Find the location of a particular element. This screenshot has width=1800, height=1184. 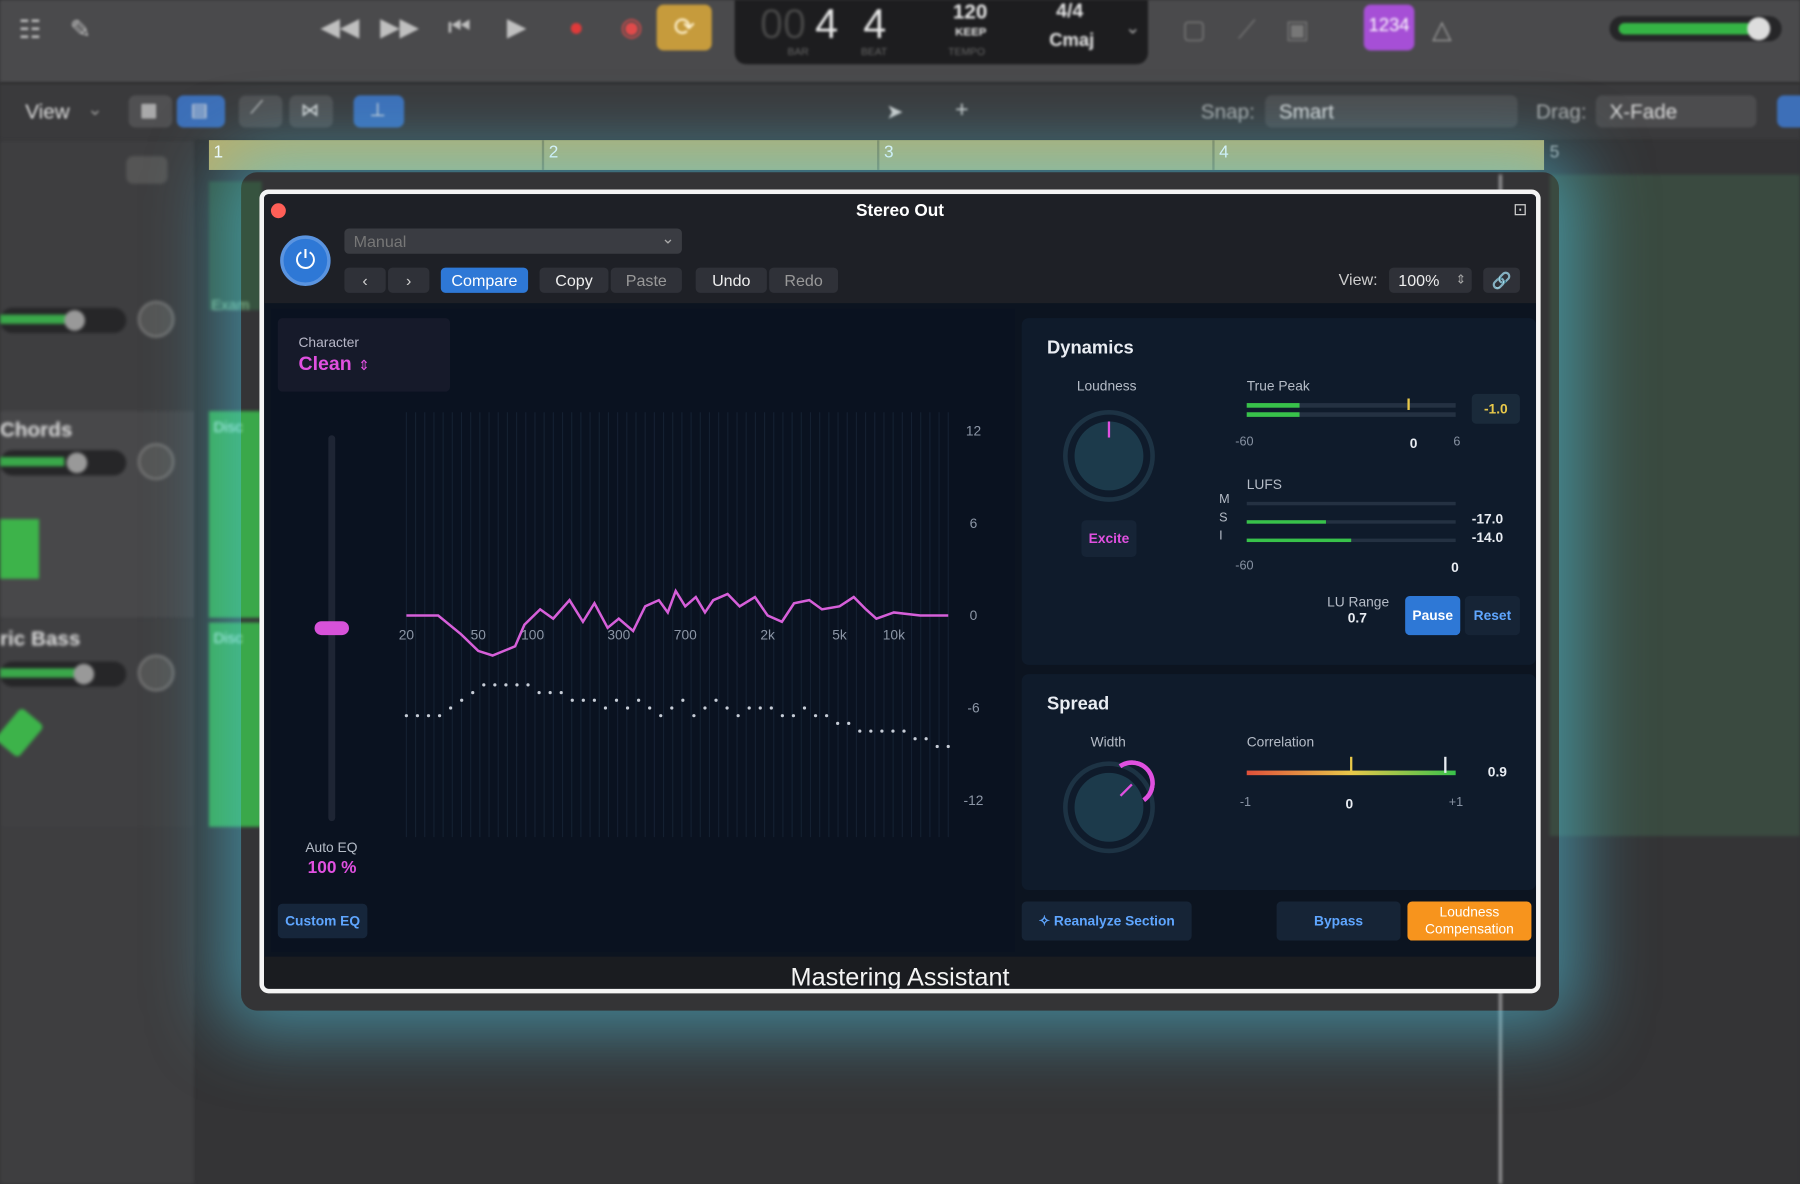

next-preset-button: › is located at coordinates (409, 280).